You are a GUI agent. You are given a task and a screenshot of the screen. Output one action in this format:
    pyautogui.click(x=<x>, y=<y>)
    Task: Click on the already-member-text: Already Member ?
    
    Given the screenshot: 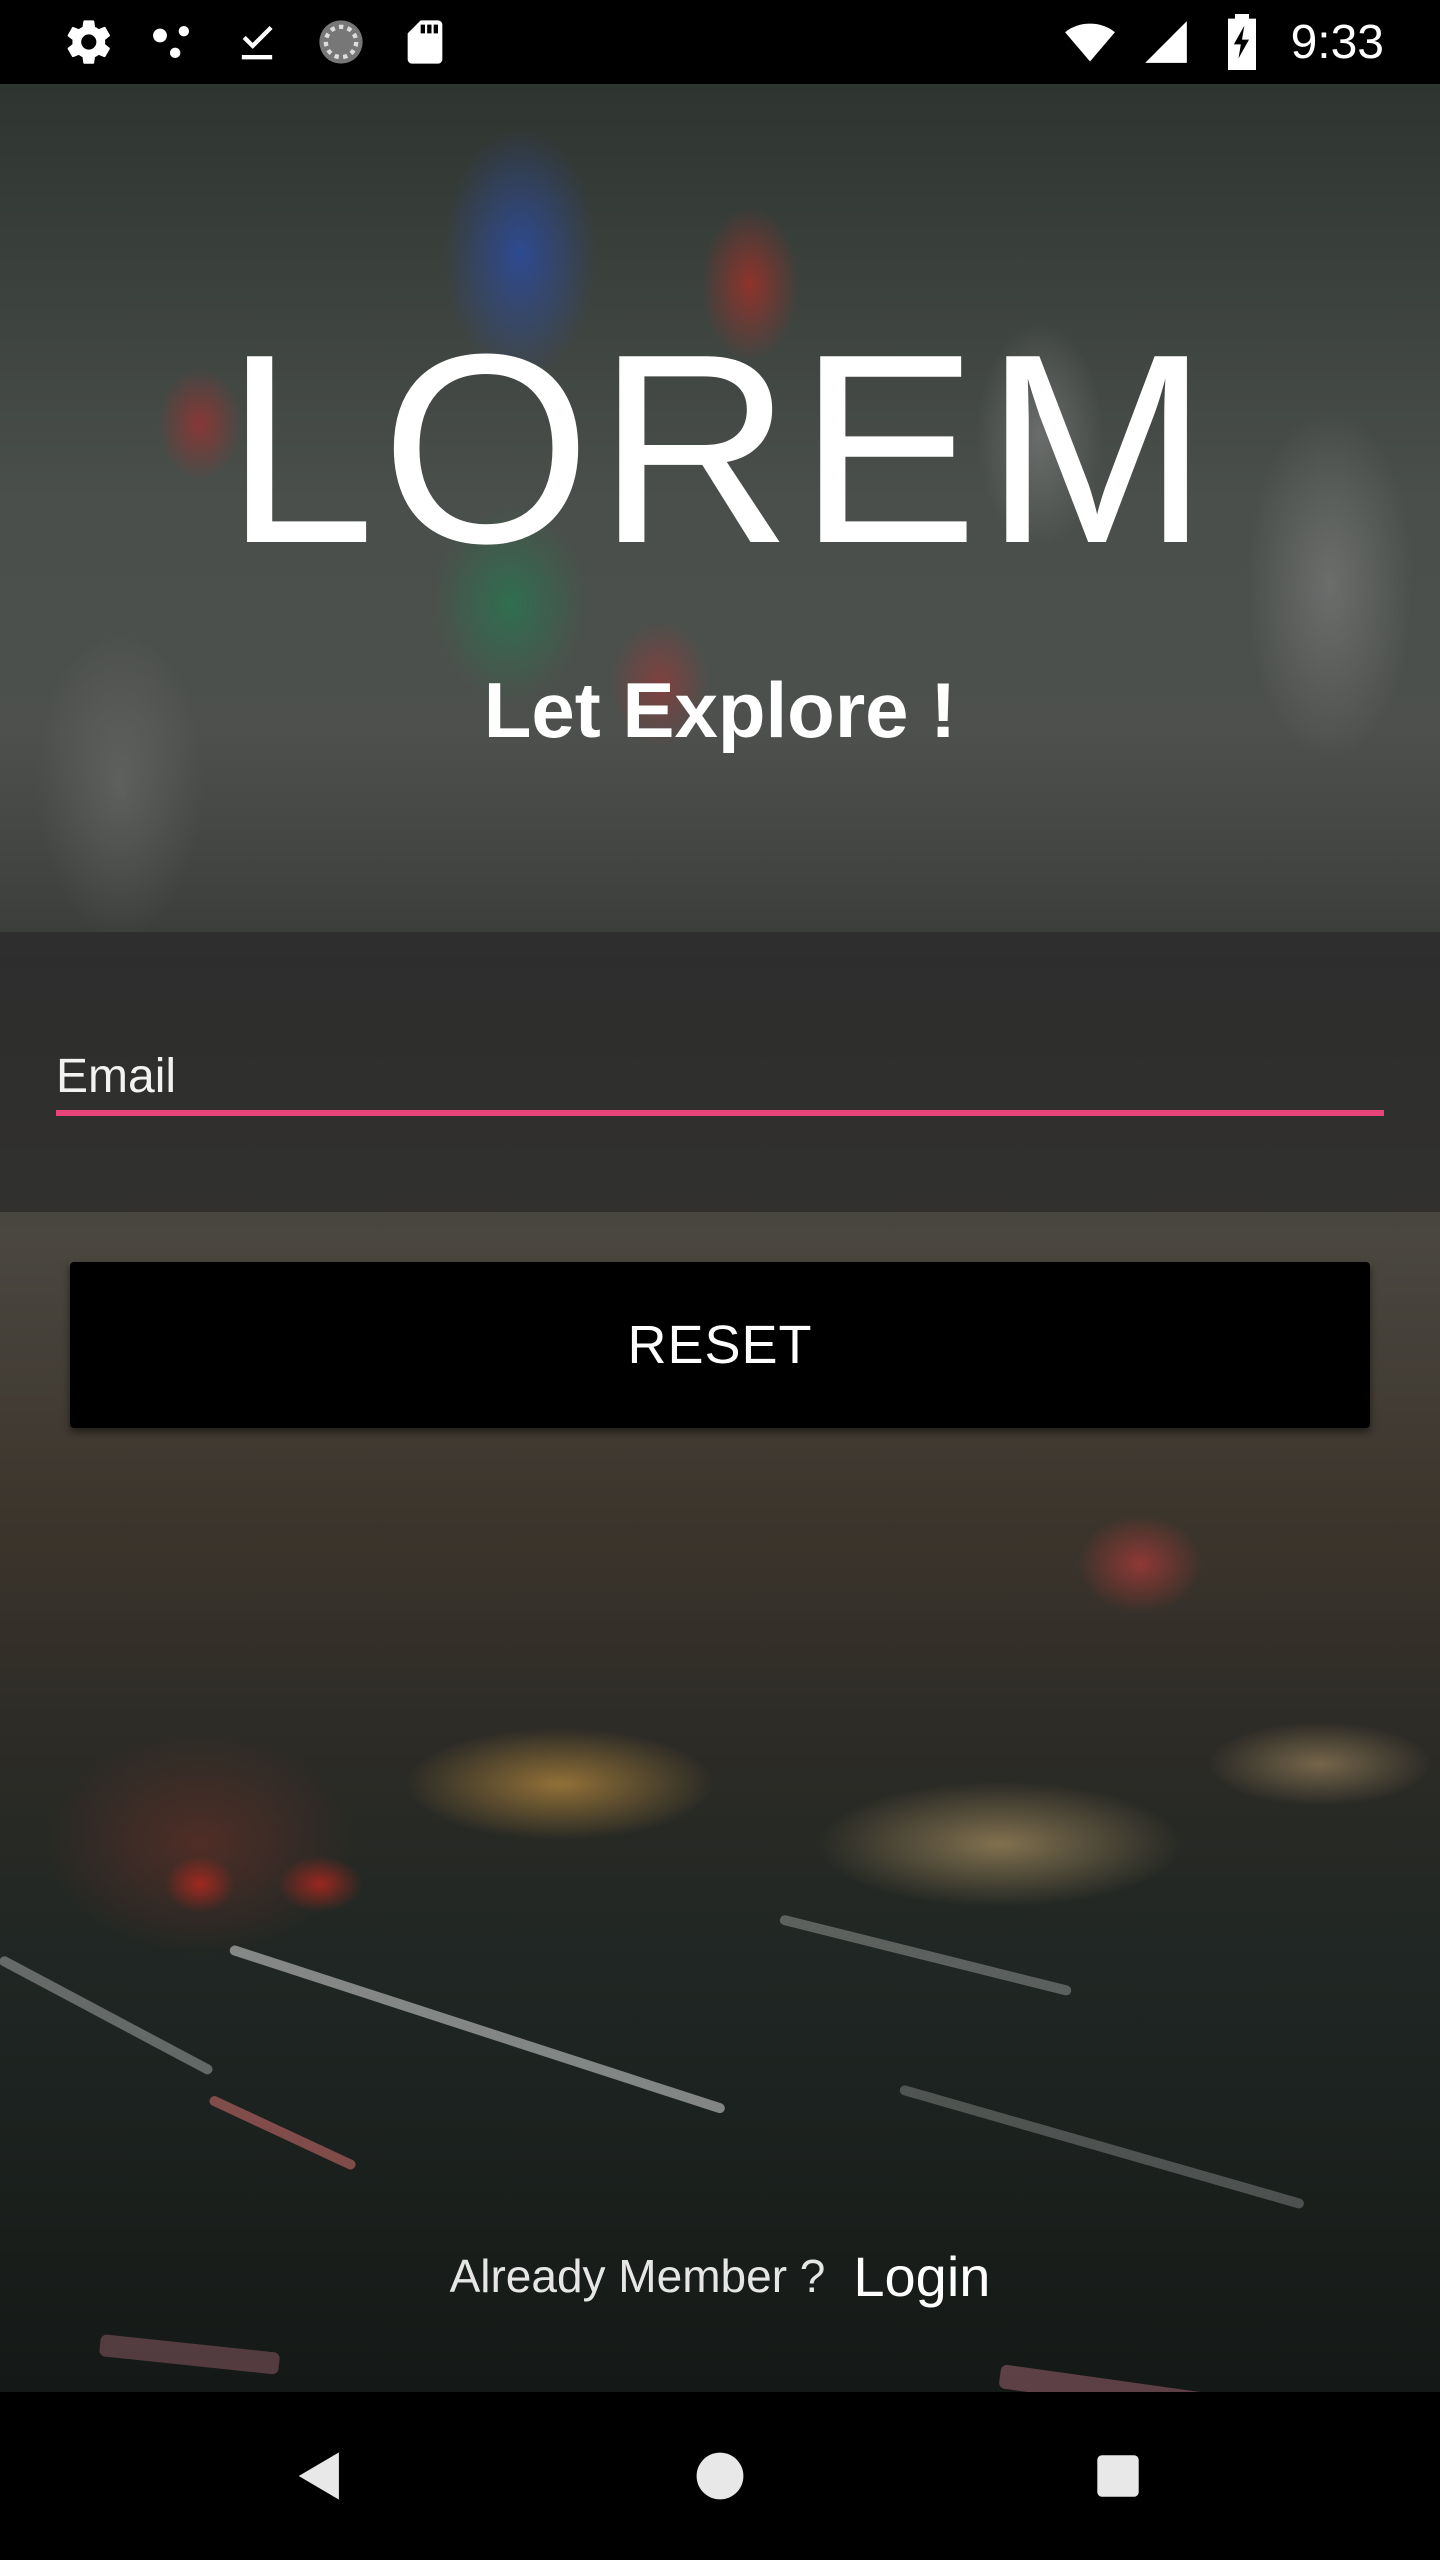 What is the action you would take?
    pyautogui.click(x=637, y=2276)
    